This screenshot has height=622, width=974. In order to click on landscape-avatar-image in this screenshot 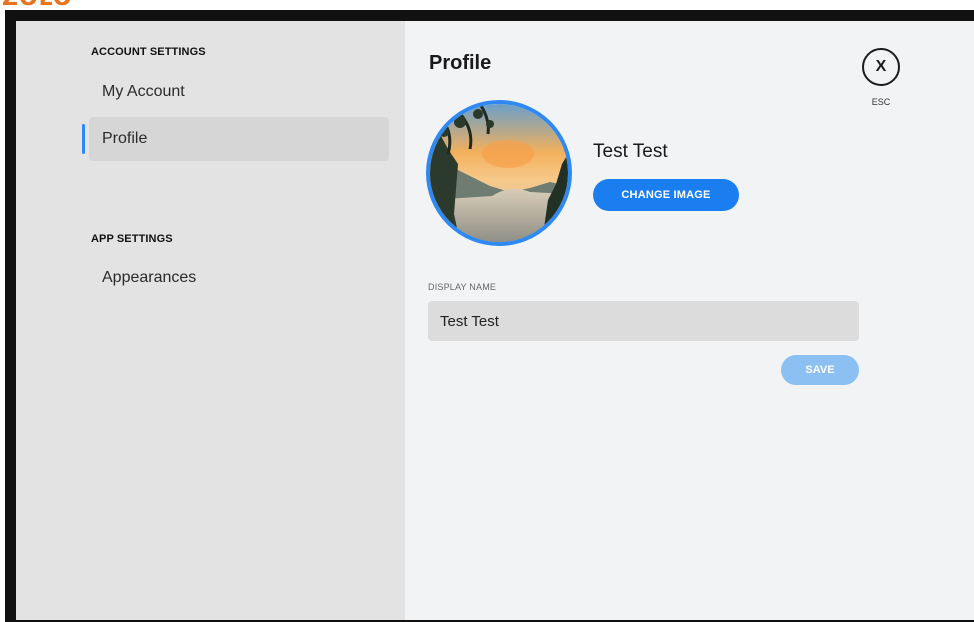, I will do `click(499, 173)`.